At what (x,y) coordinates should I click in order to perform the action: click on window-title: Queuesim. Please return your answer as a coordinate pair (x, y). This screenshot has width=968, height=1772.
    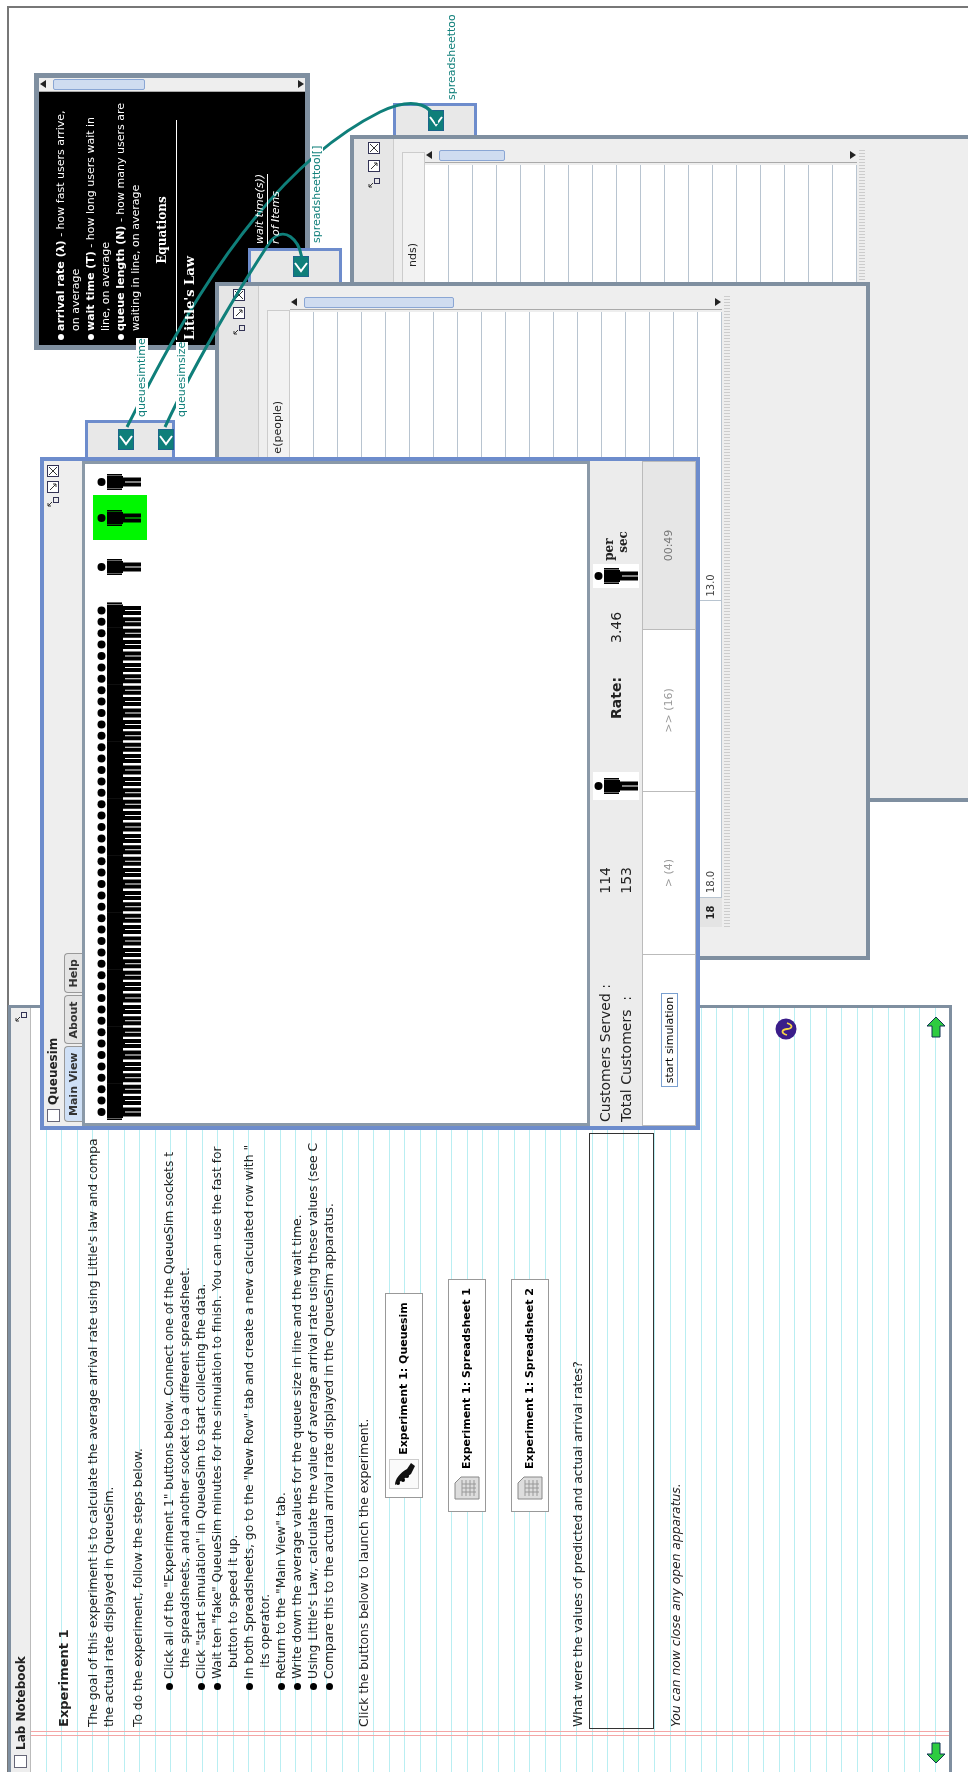
    Looking at the image, I should click on (53, 1071).